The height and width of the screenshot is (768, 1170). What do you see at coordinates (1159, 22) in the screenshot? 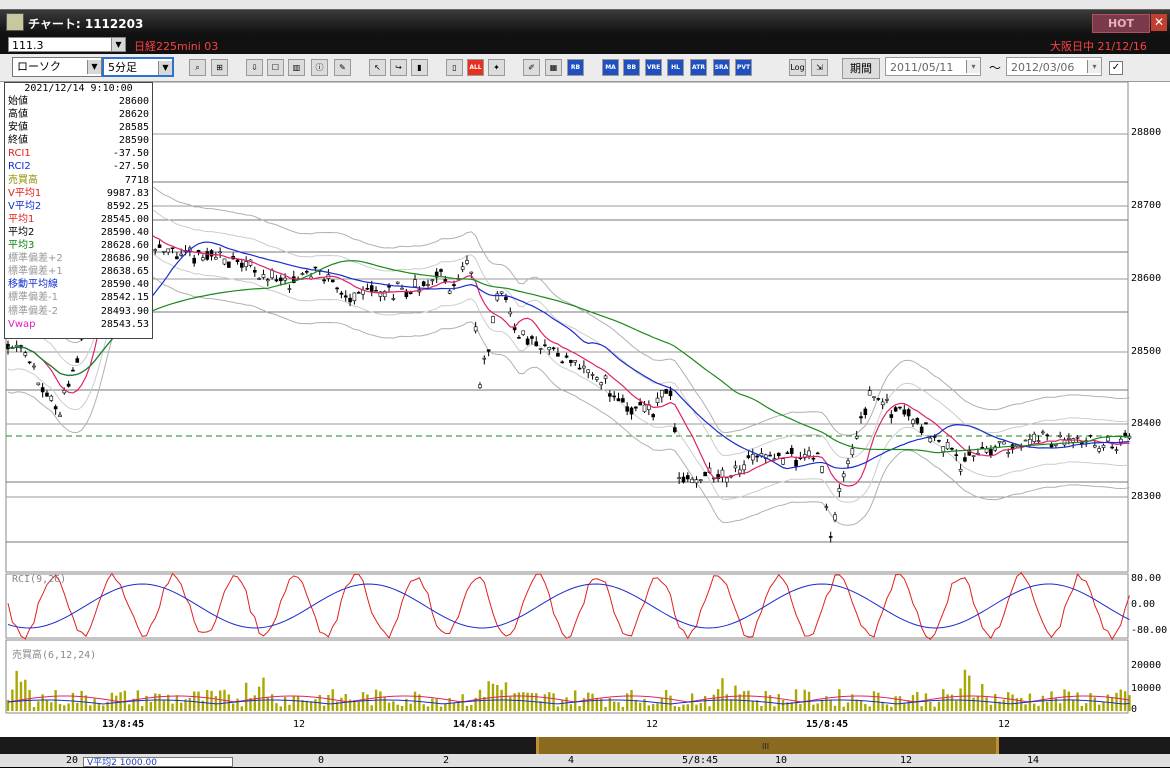
I see `close-icon: ✕` at bounding box center [1159, 22].